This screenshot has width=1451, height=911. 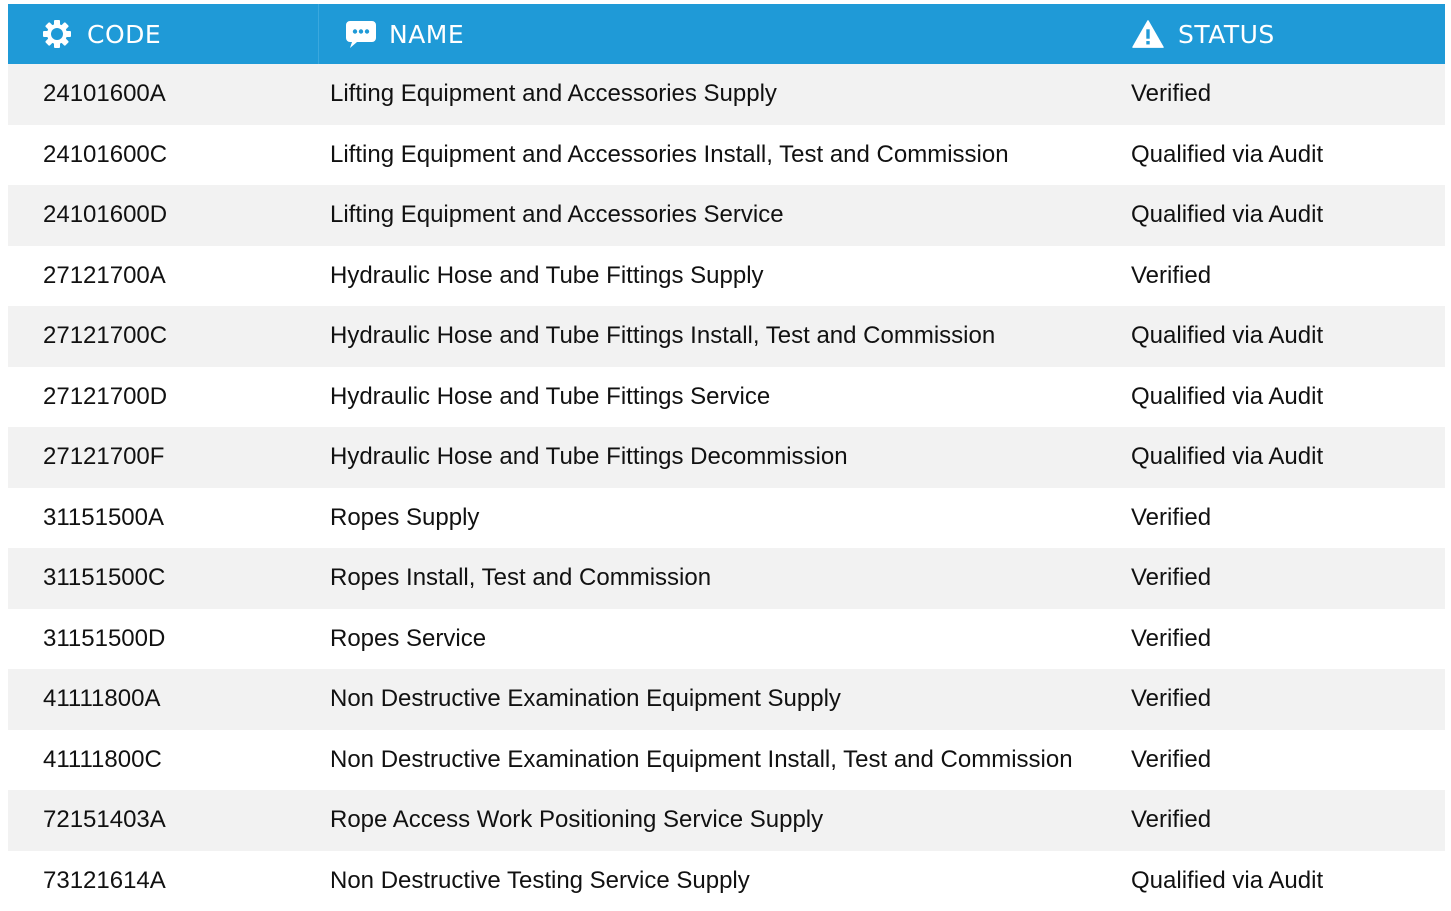 I want to click on cell-code: 31151500C, so click(x=163, y=578).